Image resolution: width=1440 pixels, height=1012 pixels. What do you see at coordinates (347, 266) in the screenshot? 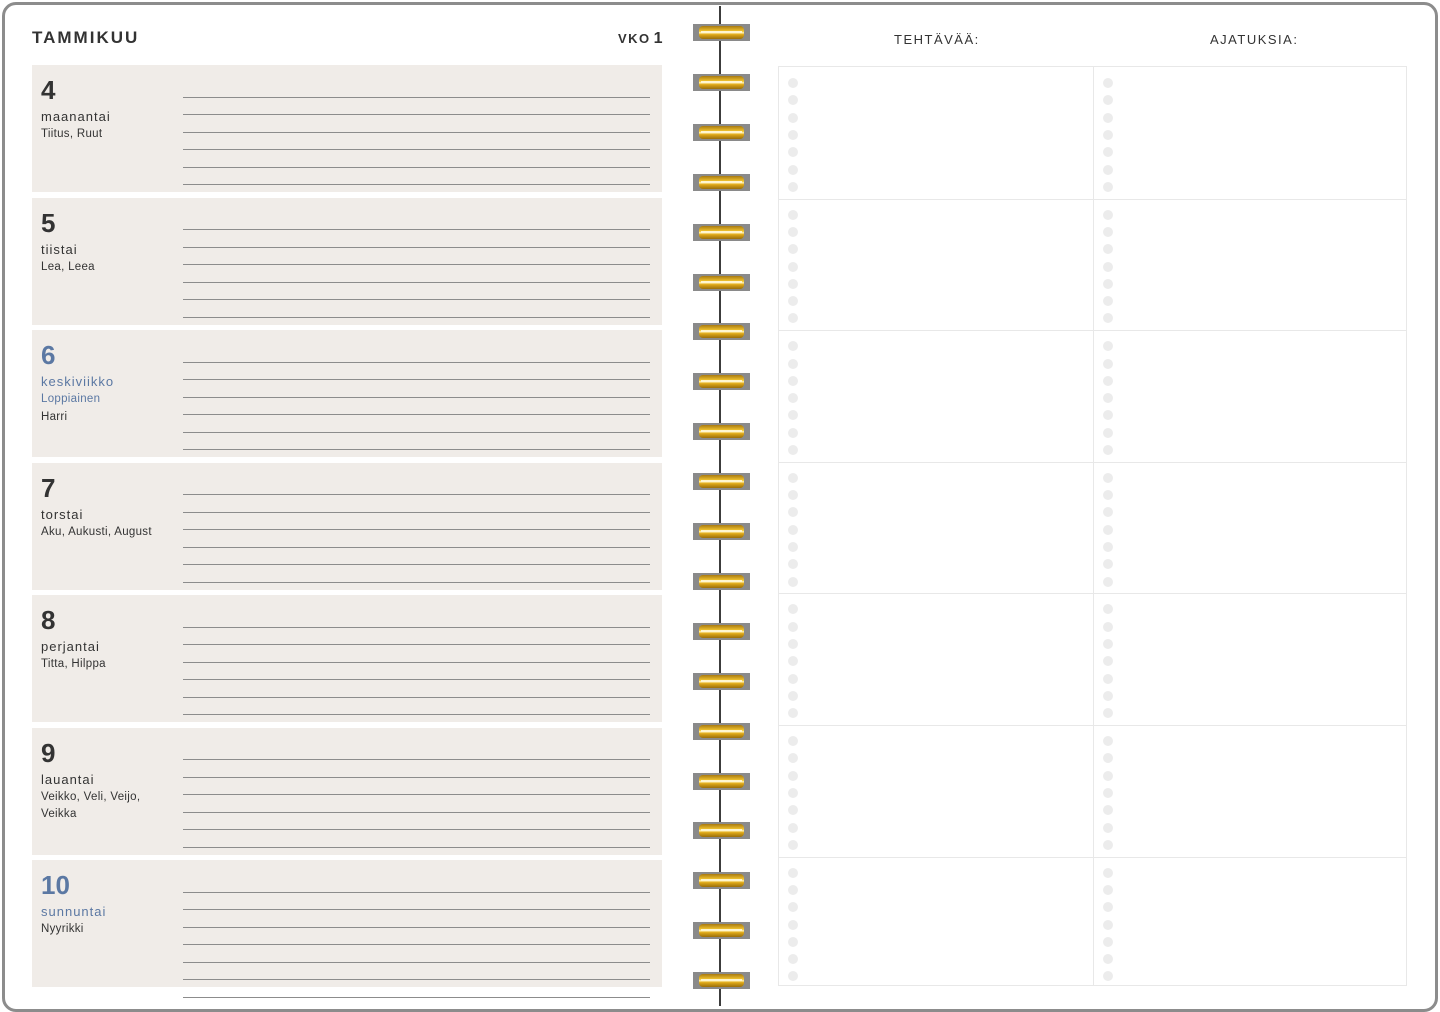
I see `day-block: 5 tiistai Lea, Leea` at bounding box center [347, 266].